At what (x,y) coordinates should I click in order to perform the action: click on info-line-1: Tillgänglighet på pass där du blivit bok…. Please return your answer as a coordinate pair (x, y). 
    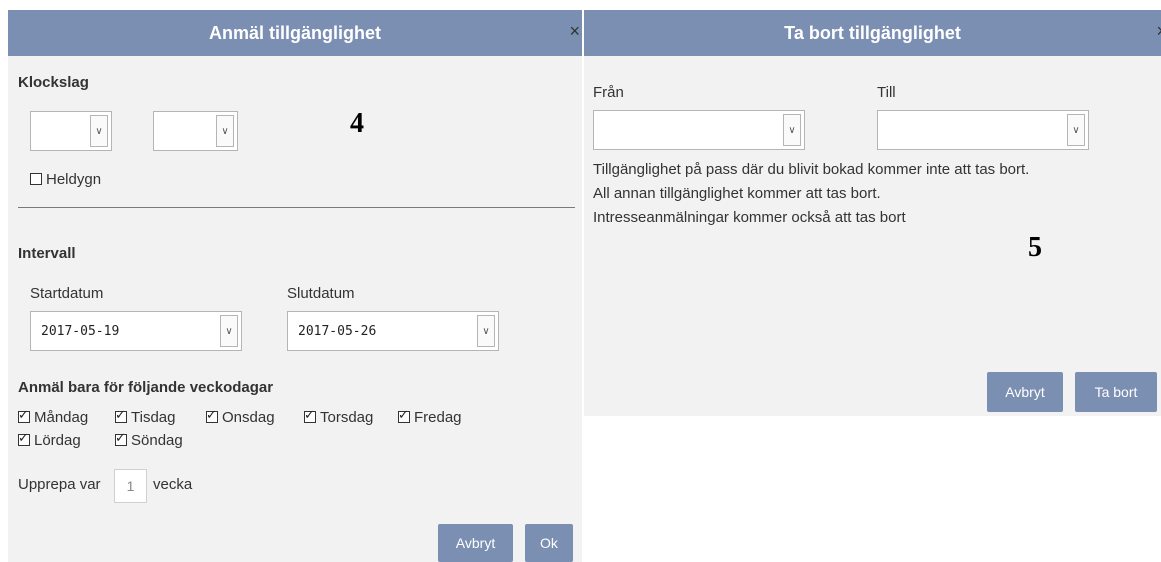
    Looking at the image, I should click on (811, 169).